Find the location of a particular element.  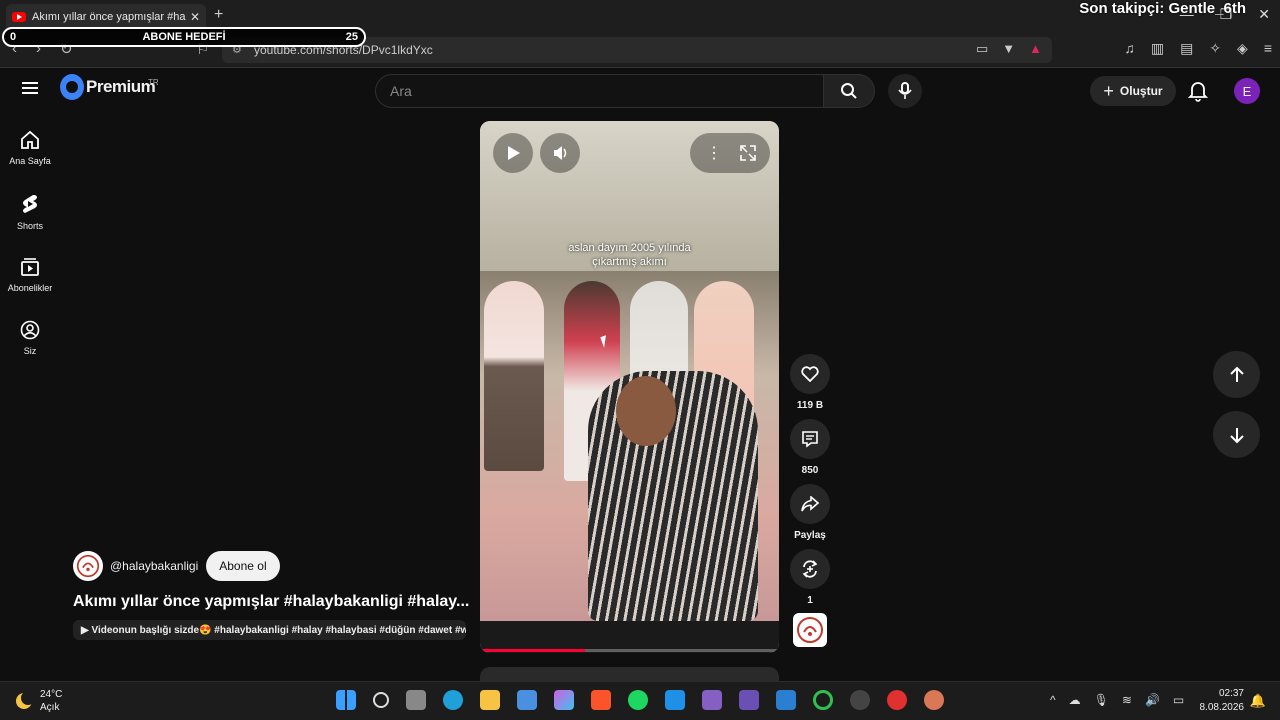

notifications-button is located at coordinates (1198, 93).